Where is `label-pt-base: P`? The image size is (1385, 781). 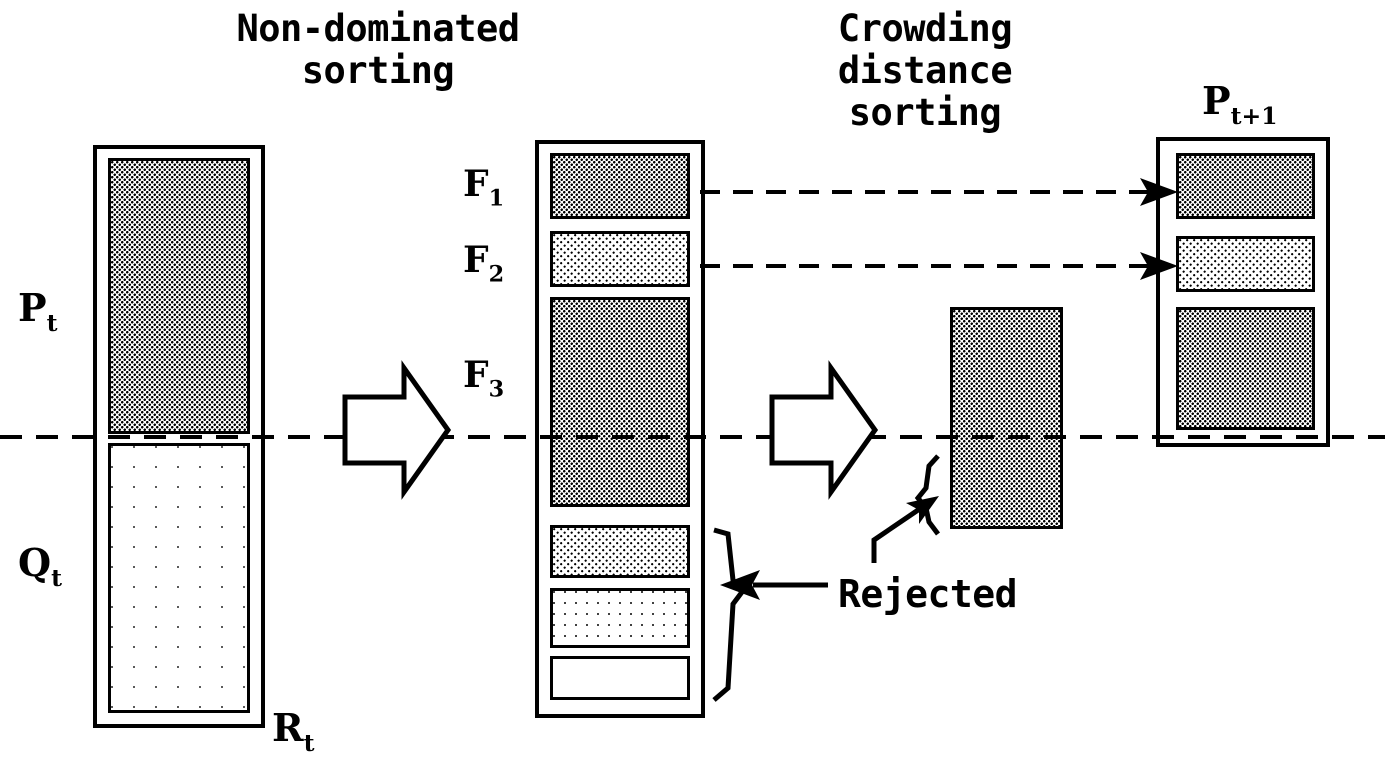 label-pt-base: P is located at coordinates (32, 307).